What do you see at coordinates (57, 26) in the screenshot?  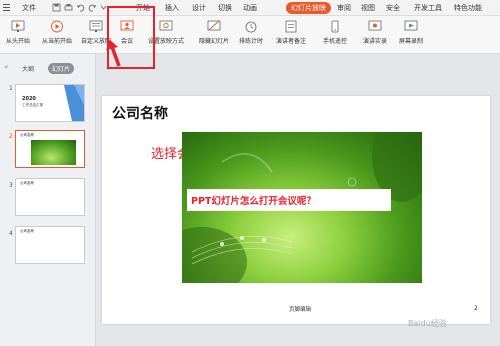 I see `play-from-current-icon` at bounding box center [57, 26].